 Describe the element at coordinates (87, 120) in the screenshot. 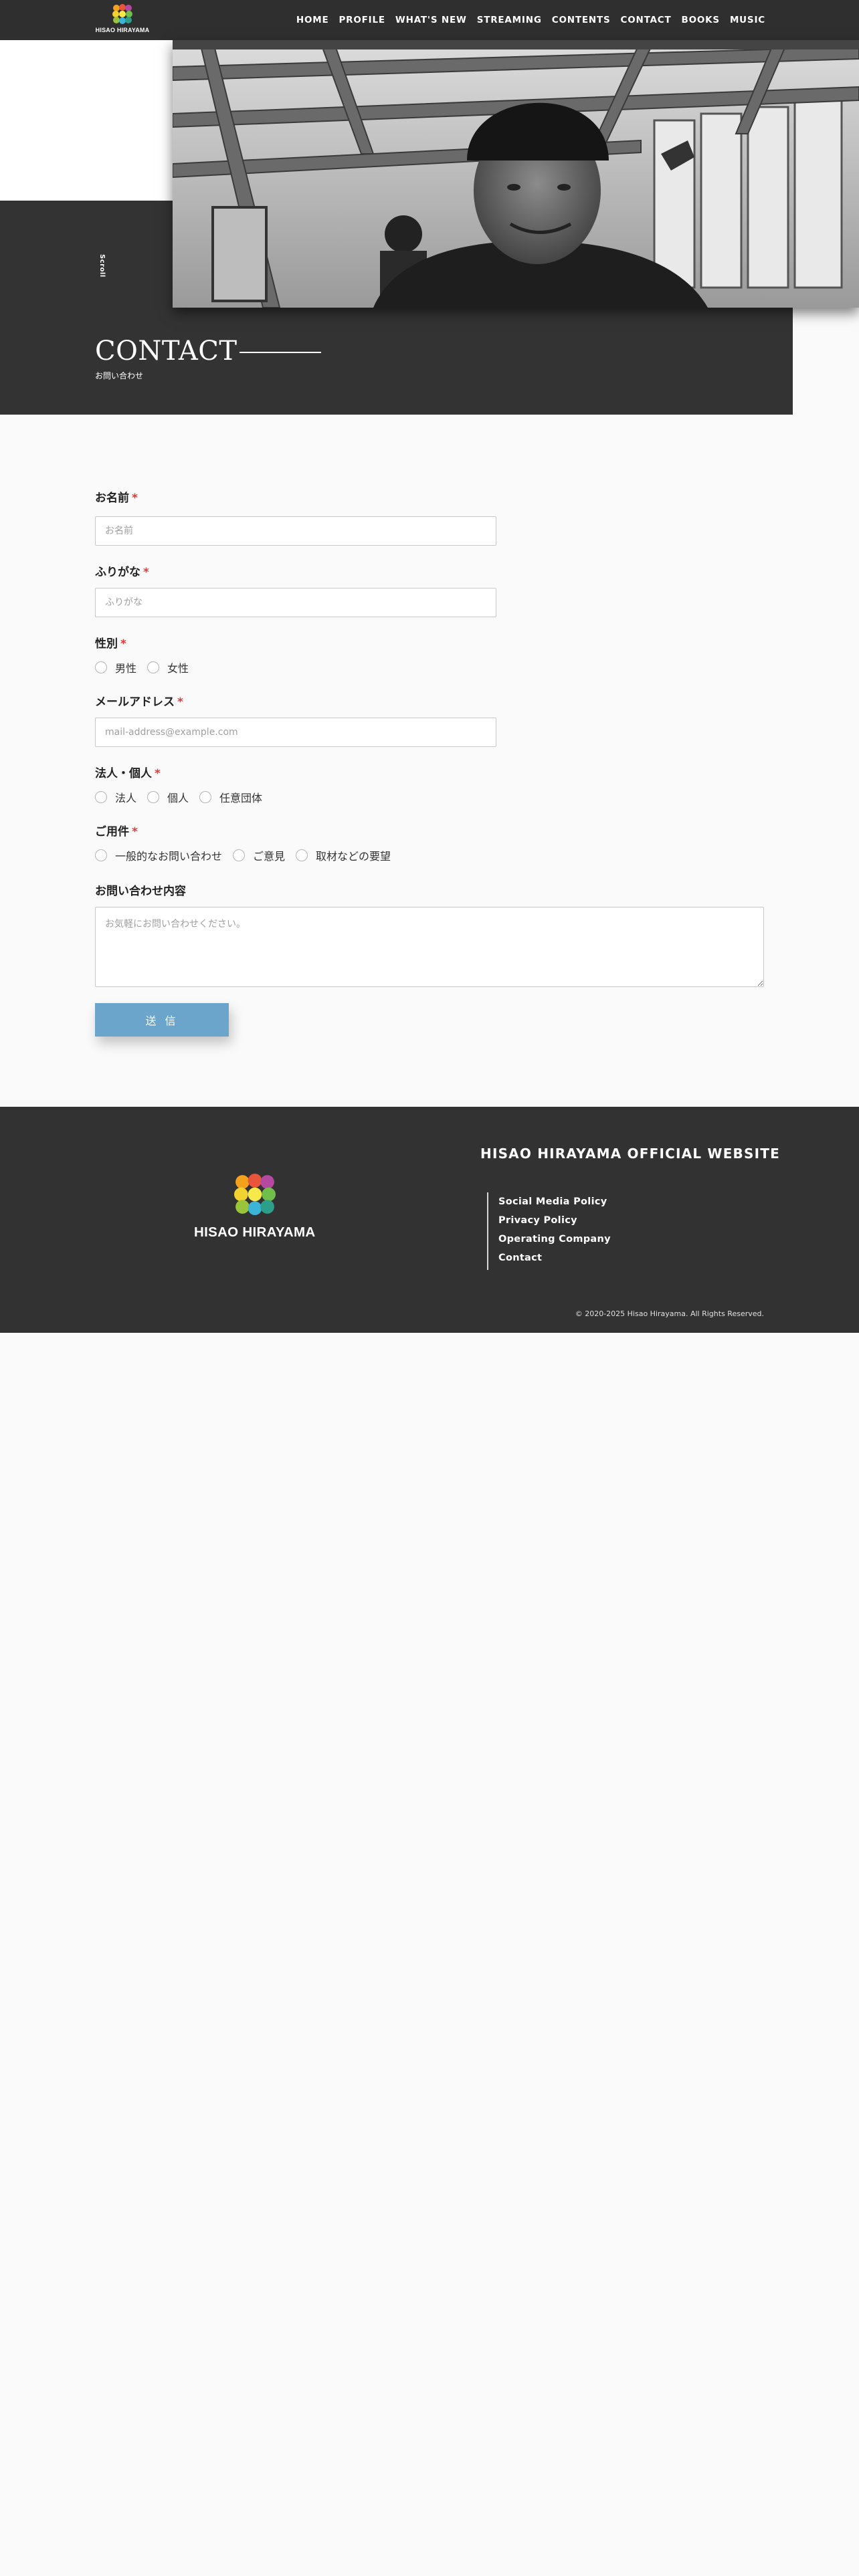

I see `hero-white-block` at that location.